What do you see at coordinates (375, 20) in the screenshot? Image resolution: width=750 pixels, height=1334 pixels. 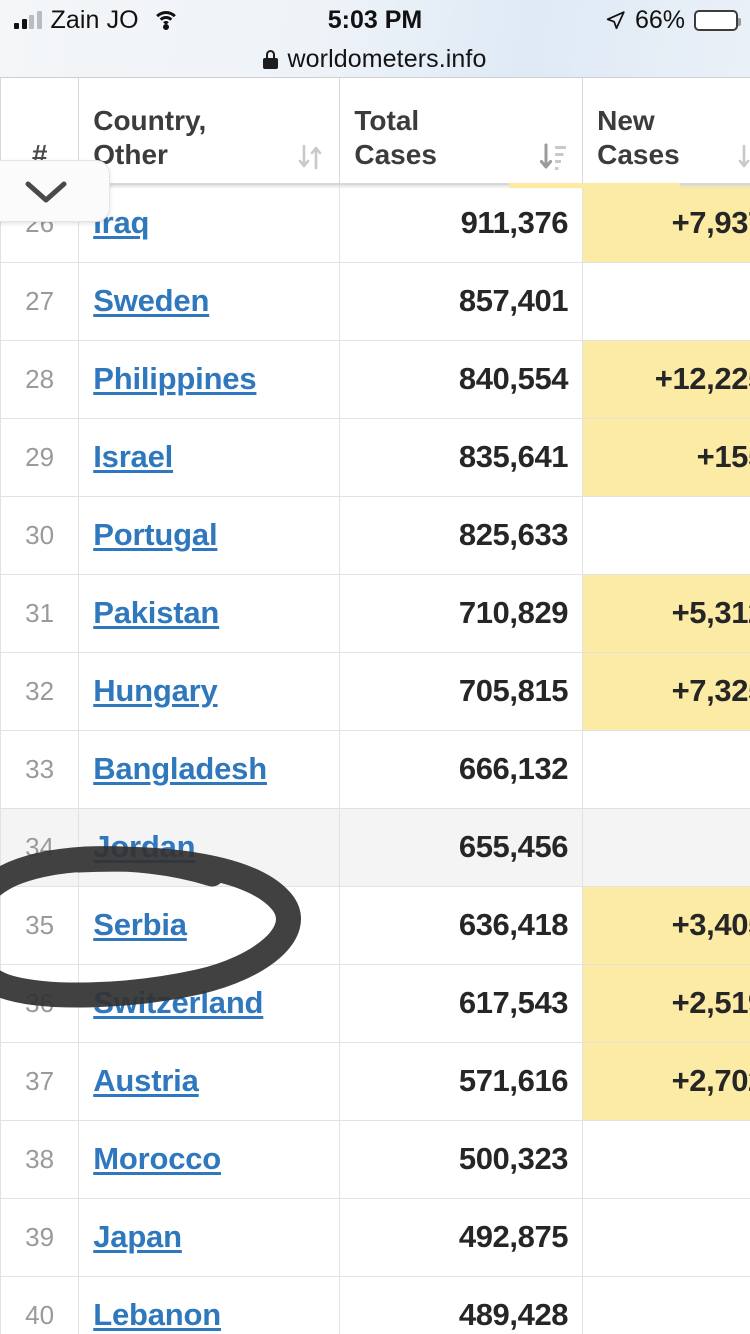 I see `ios-status-bar: Zain JO 5:03 PM 66%` at bounding box center [375, 20].